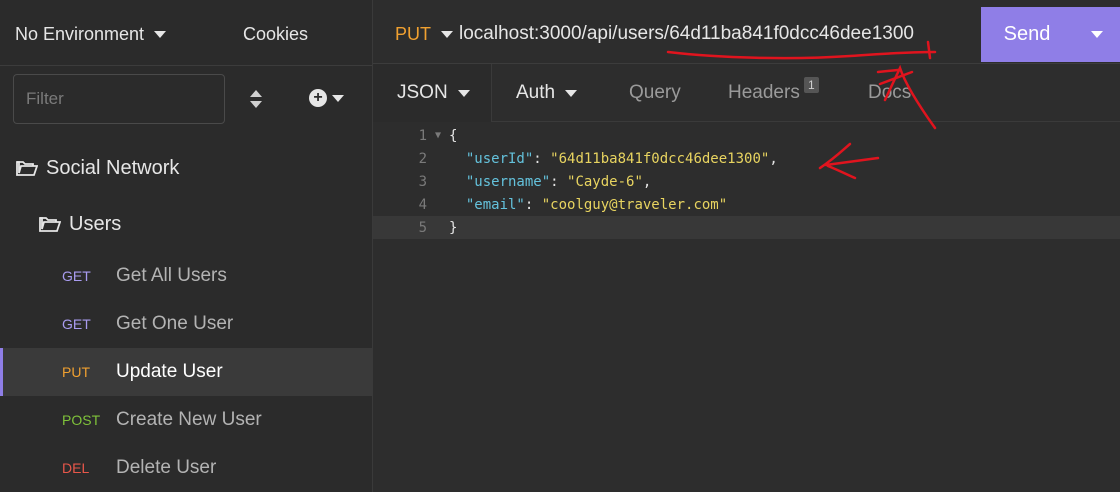 Image resolution: width=1120 pixels, height=492 pixels. I want to click on tab-label: Query, so click(655, 92).